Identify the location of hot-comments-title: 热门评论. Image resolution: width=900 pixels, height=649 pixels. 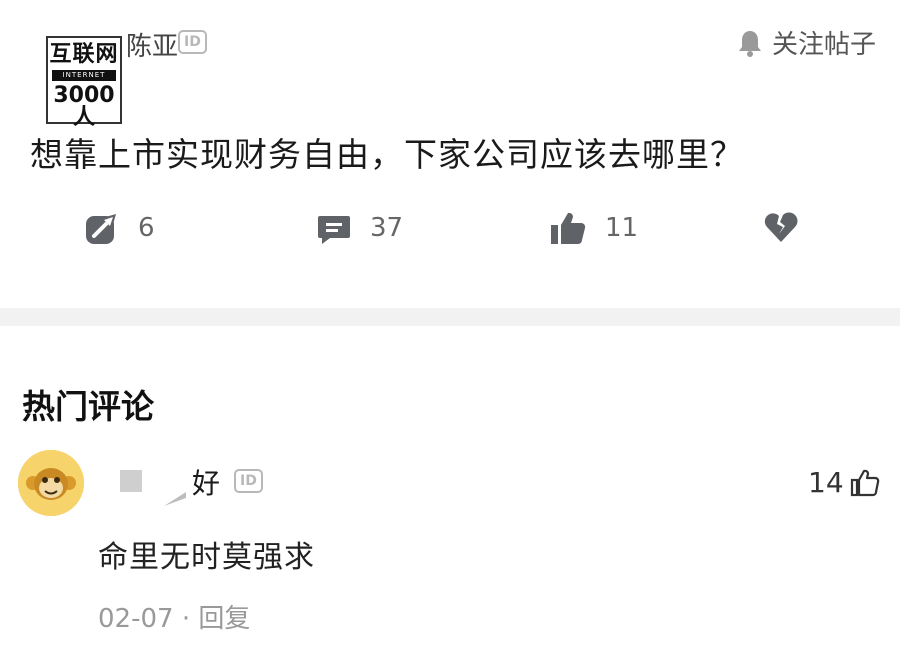
(88, 406).